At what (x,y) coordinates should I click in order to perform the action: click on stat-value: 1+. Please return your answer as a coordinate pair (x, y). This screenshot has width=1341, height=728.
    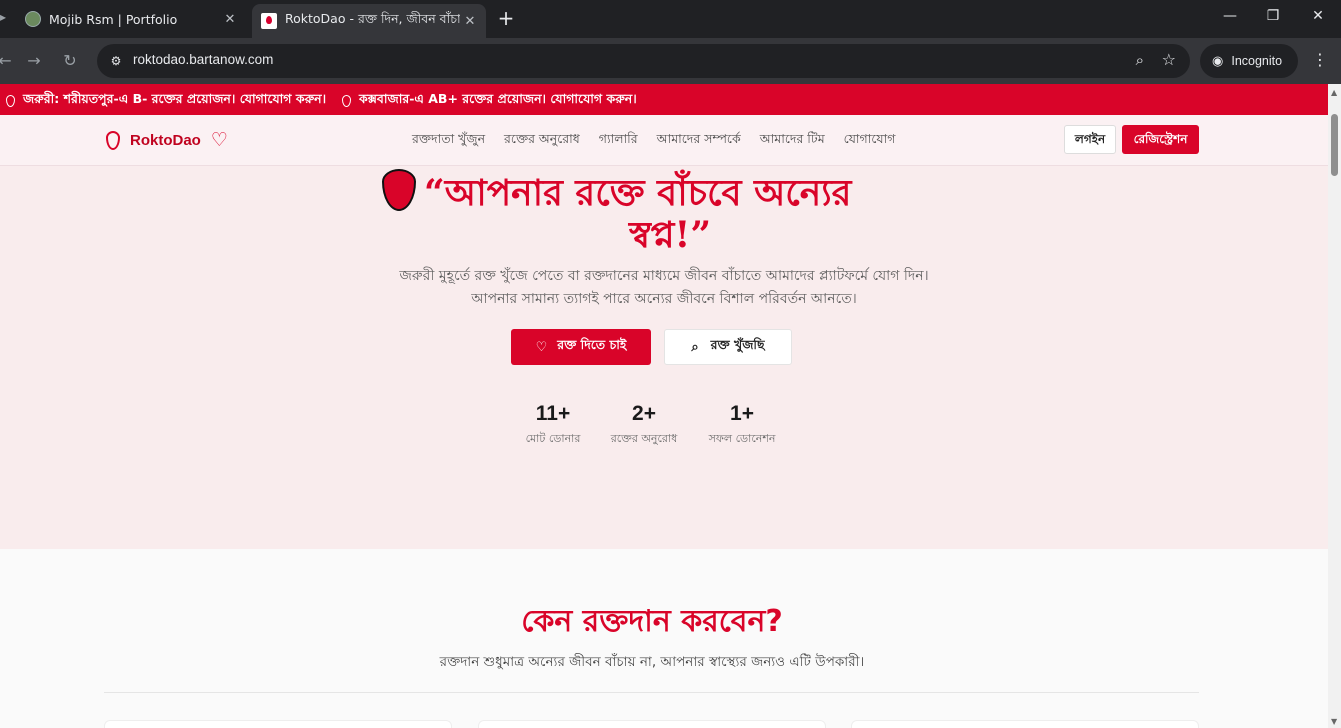
    Looking at the image, I should click on (742, 413).